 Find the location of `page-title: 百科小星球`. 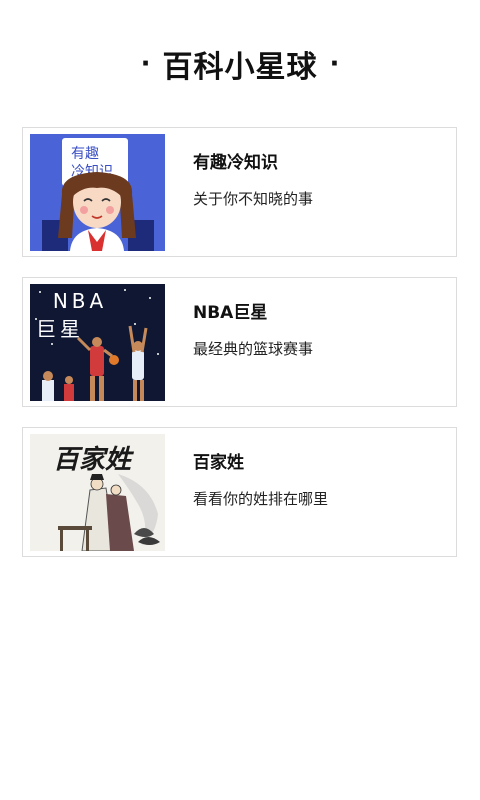

page-title: 百科小星球 is located at coordinates (240, 67).